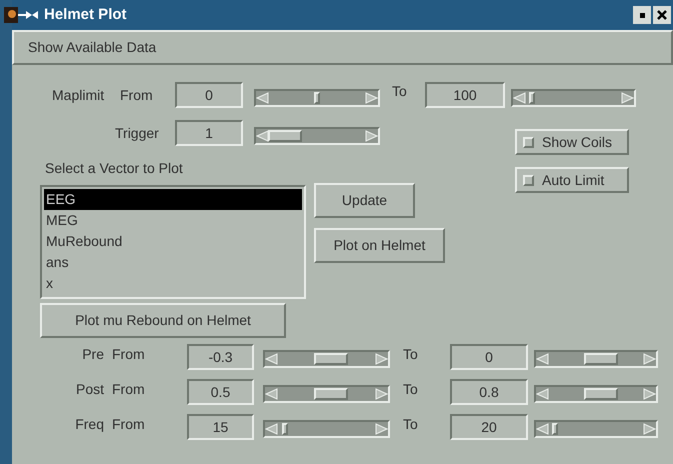 This screenshot has width=673, height=464. I want to click on window-title: Helmet Plot, so click(85, 14).